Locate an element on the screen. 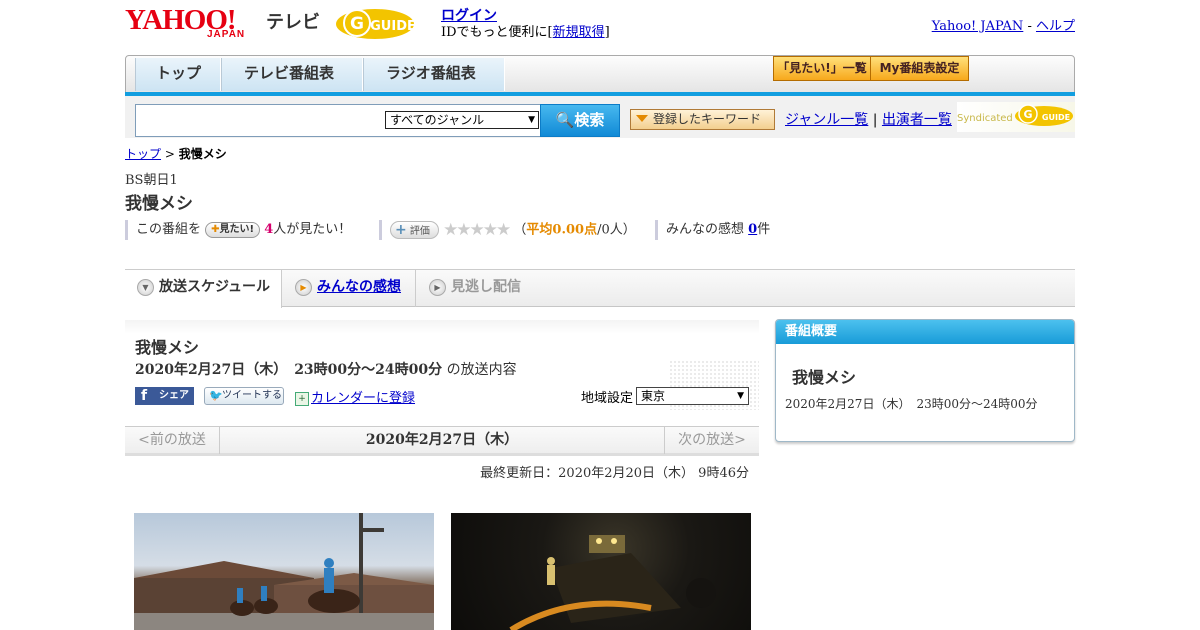  nav-tab-tv: テレビ番組表 is located at coordinates (292, 74).